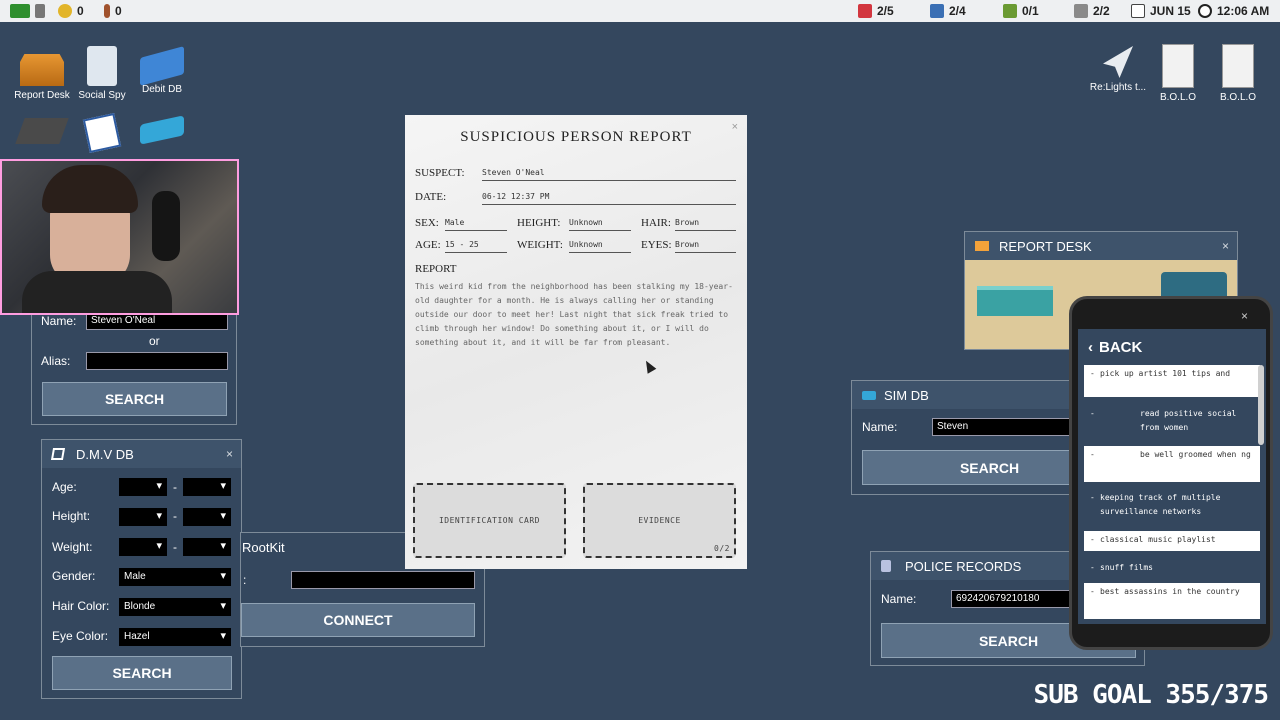 Image resolution: width=1280 pixels, height=720 pixels. I want to click on report-title: SUSPICIOUS PERSON REPORT, so click(576, 137).